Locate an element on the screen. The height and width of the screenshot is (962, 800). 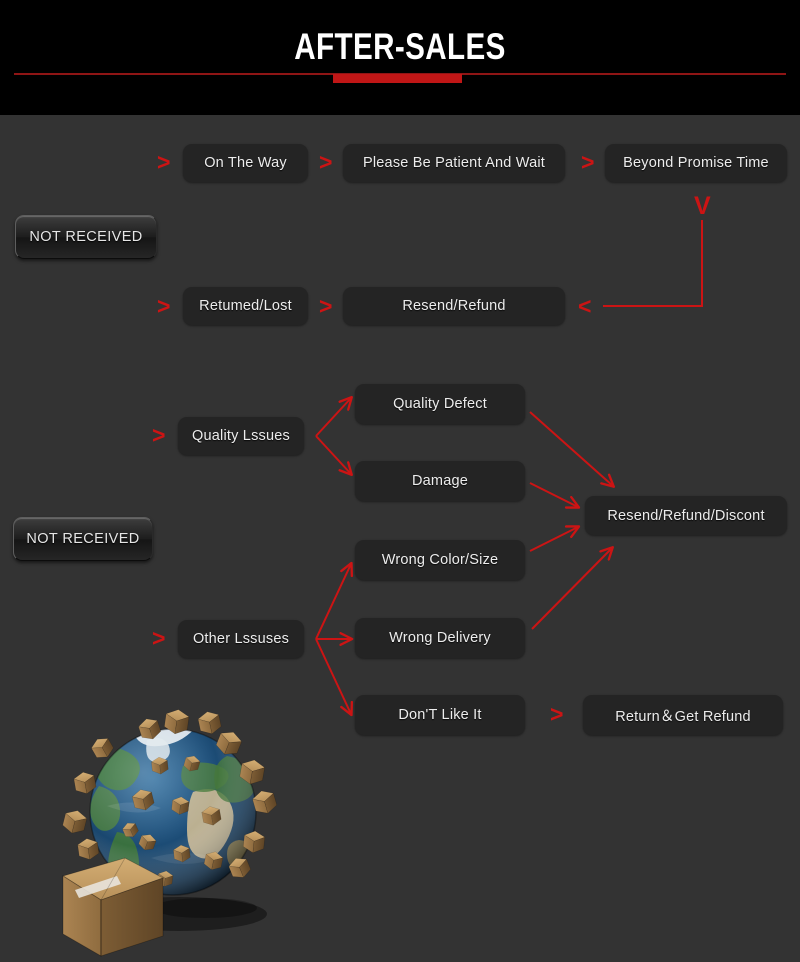
node-on-the-way: On The Way is located at coordinates (245, 163).